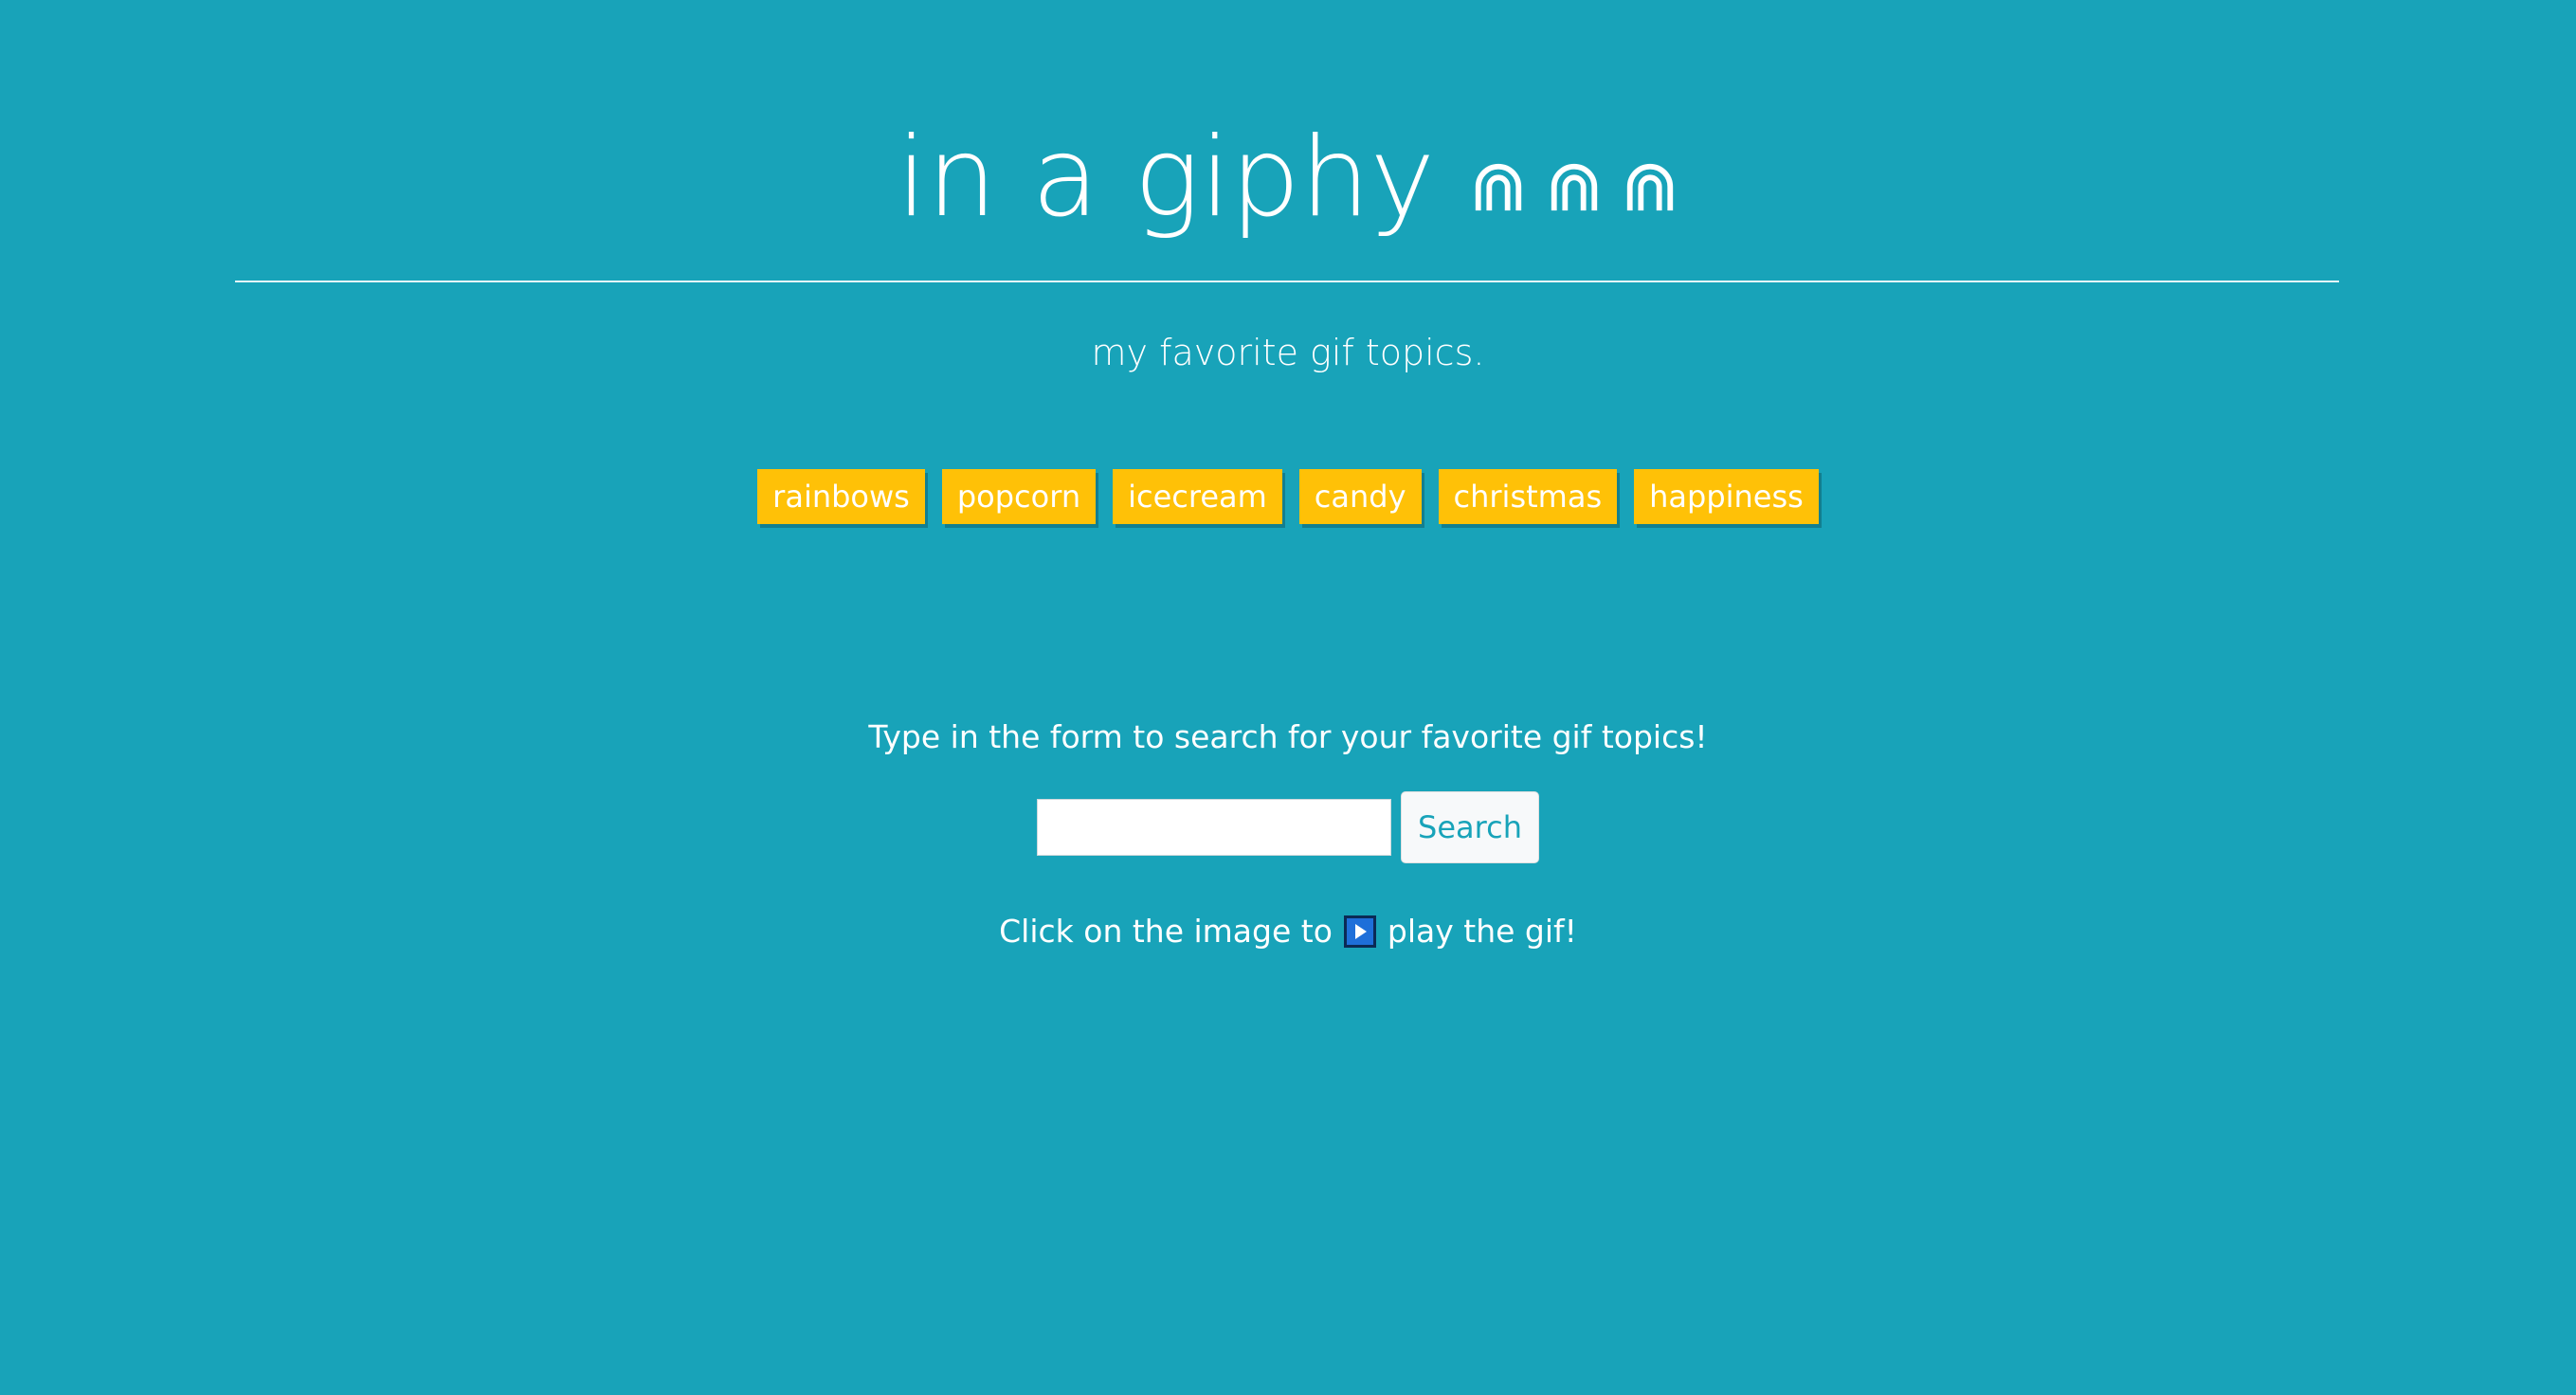 Image resolution: width=2576 pixels, height=1395 pixels. What do you see at coordinates (1019, 496) in the screenshot?
I see `topic-button-popcorn: popcorn` at bounding box center [1019, 496].